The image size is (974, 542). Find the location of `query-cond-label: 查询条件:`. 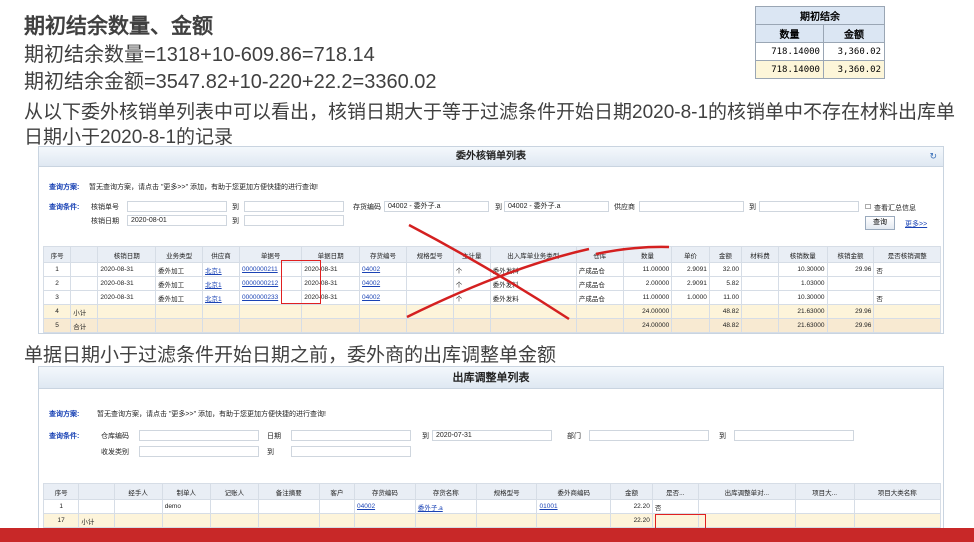

query-cond-label: 查询条件: is located at coordinates (64, 436).